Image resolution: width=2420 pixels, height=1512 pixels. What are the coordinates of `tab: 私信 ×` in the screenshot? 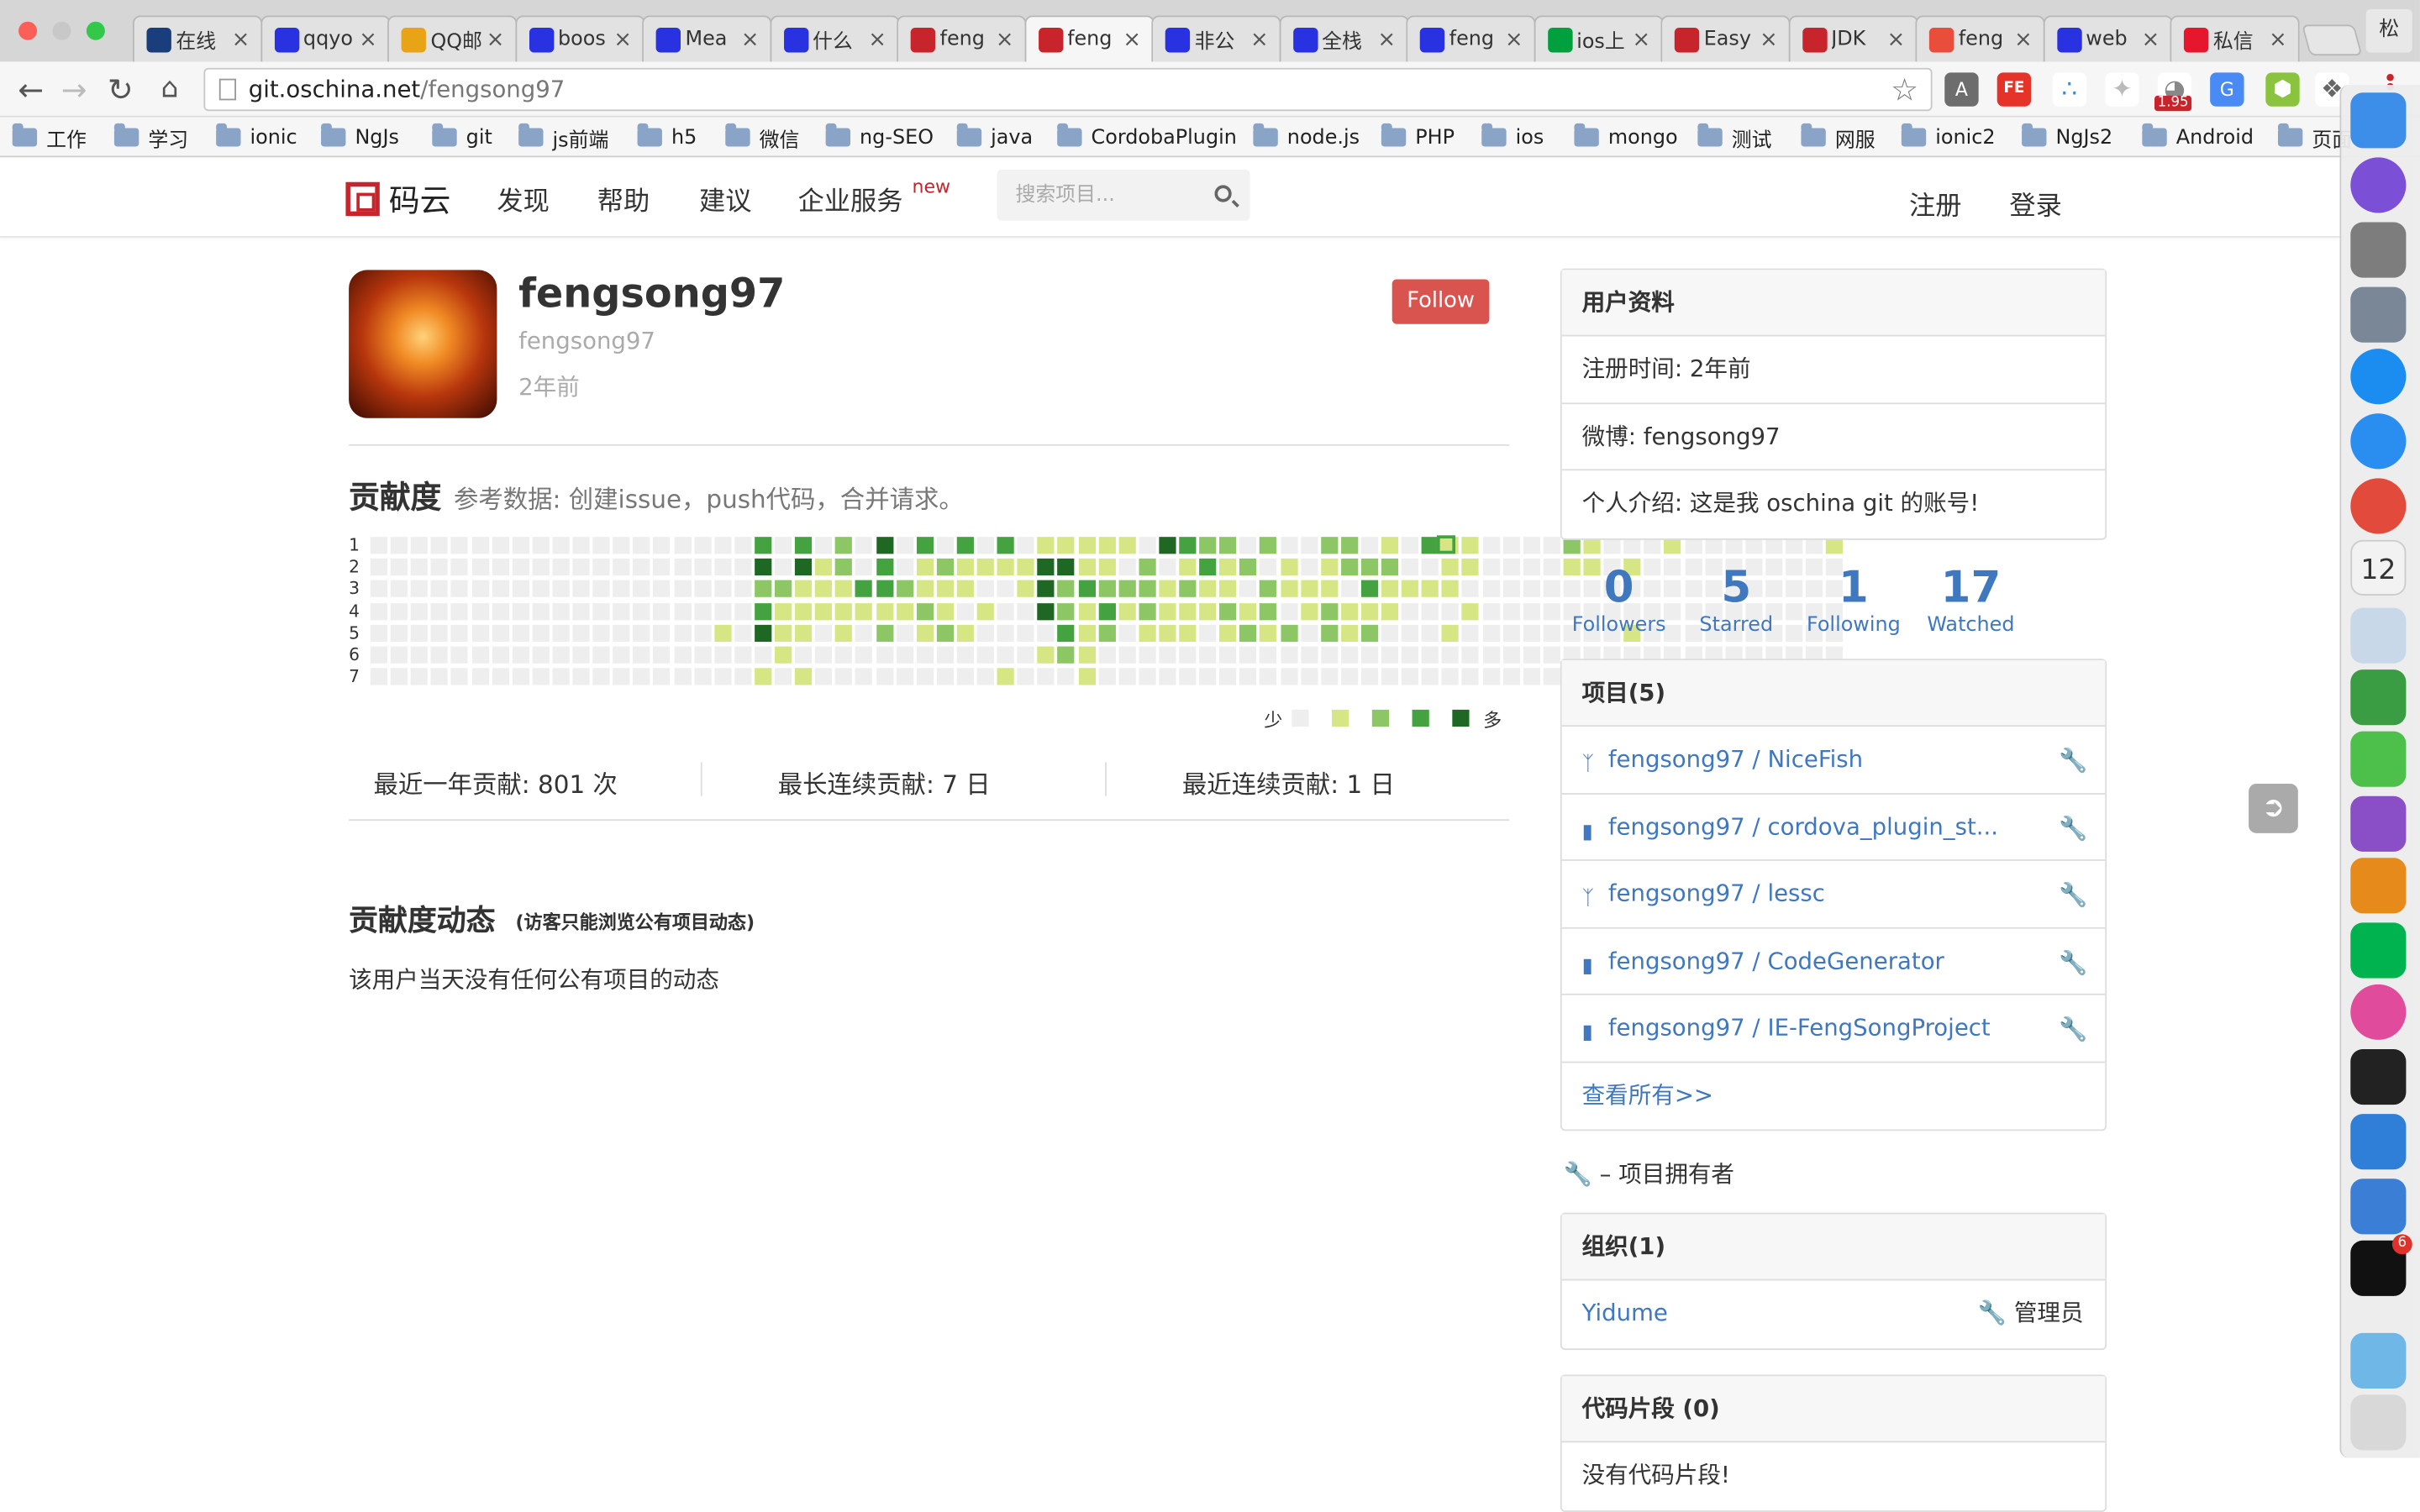 It's located at (2235, 38).